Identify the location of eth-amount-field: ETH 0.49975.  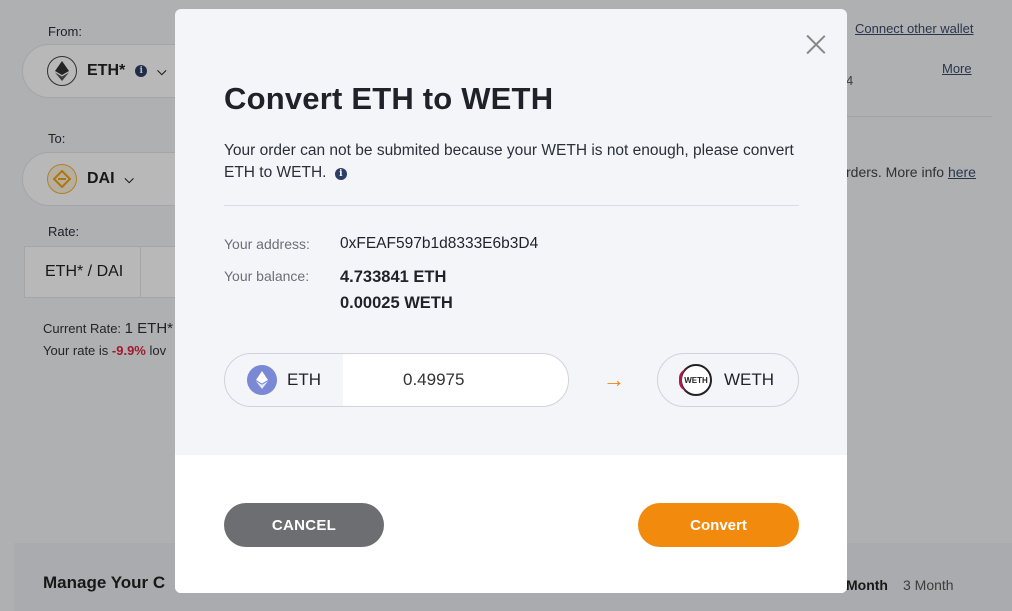
(396, 380).